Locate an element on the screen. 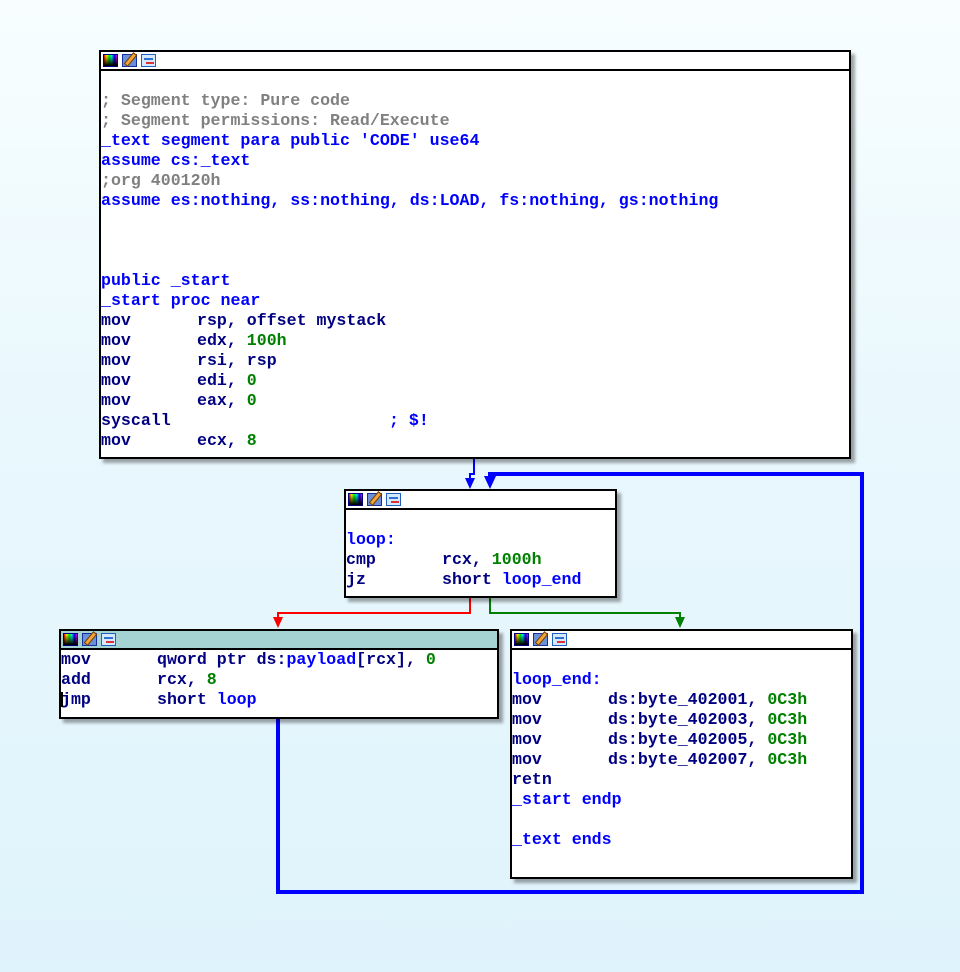 The image size is (960, 972). operand: eax, is located at coordinates (222, 400).